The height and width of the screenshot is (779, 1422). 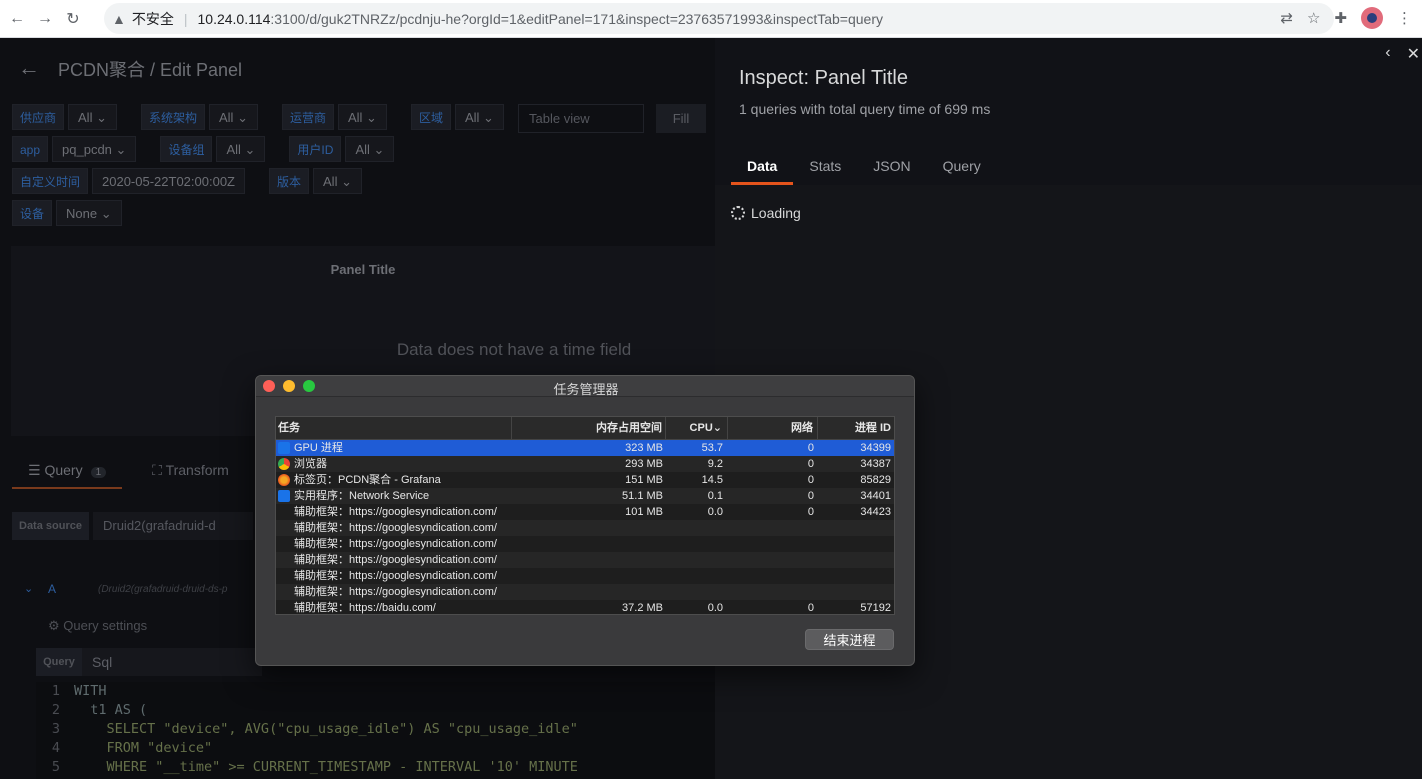 I want to click on close-icon: ✕, so click(x=1413, y=54).